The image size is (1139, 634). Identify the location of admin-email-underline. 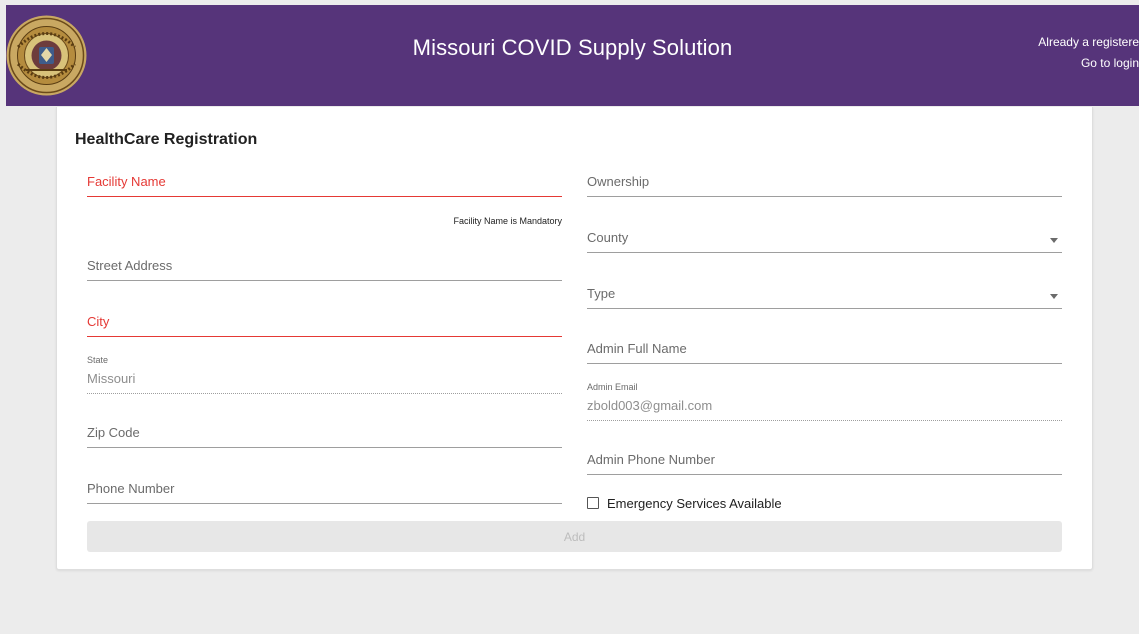
(824, 420).